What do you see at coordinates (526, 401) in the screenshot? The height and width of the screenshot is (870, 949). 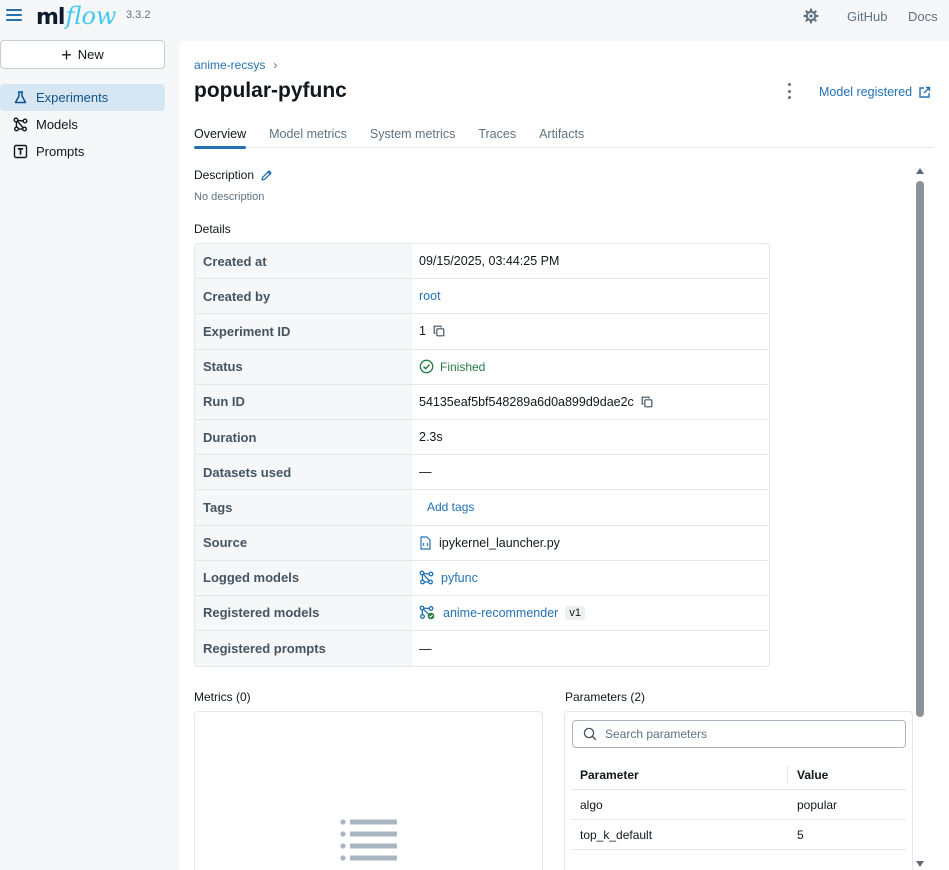 I see `run-id-value: 54135eaf5bf548289a6d0a899d9dae2c` at bounding box center [526, 401].